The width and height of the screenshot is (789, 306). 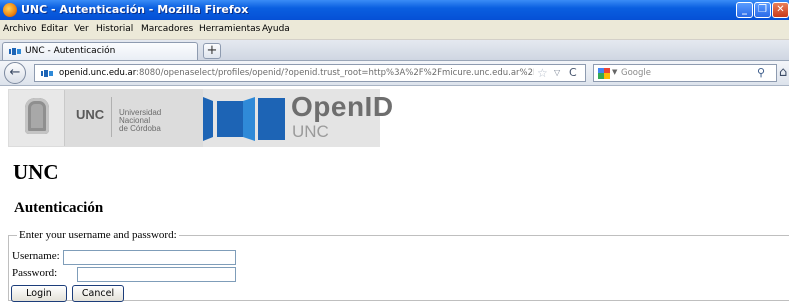 I want to click on page-title: UNC, so click(x=36, y=172).